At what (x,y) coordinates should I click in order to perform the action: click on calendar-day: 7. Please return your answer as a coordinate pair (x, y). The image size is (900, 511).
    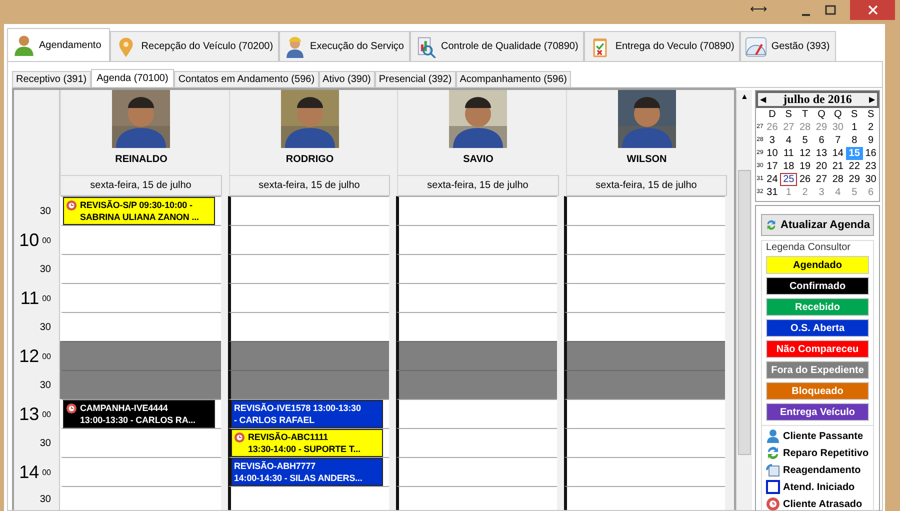
    Looking at the image, I should click on (838, 140).